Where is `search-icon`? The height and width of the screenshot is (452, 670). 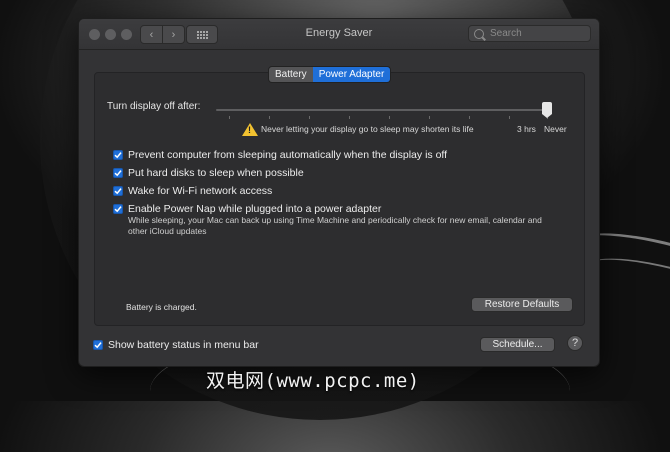 search-icon is located at coordinates (479, 33).